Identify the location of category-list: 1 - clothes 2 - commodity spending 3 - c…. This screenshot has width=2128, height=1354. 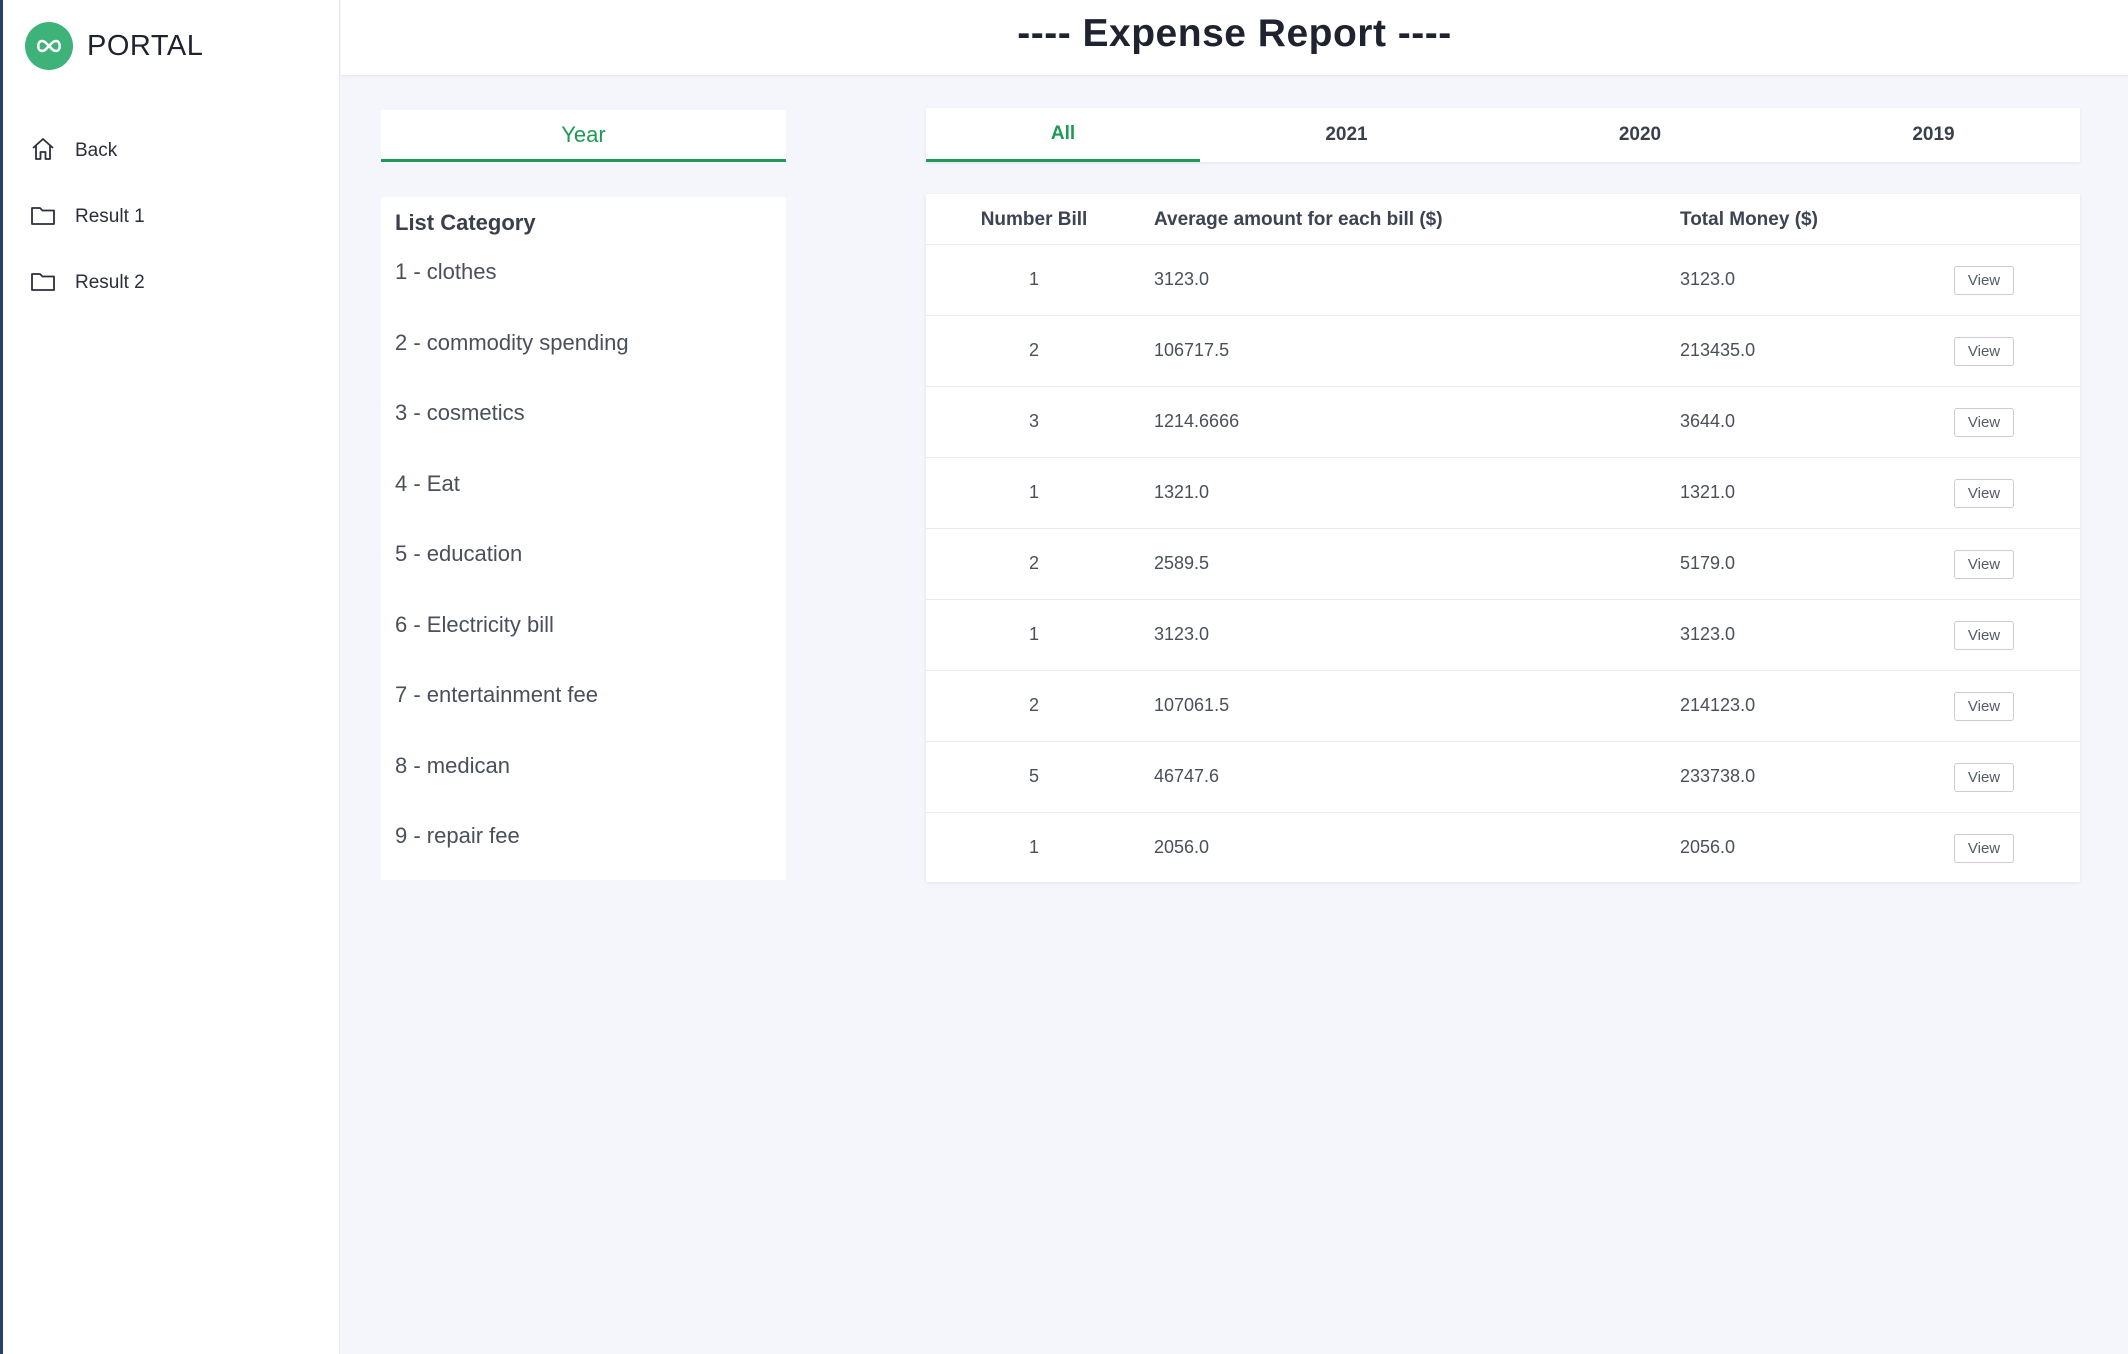
(512, 574).